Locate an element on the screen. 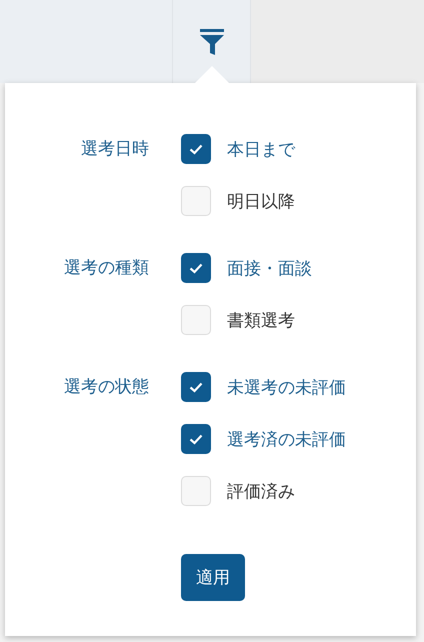  option-label: 面接・面談 is located at coordinates (269, 269).